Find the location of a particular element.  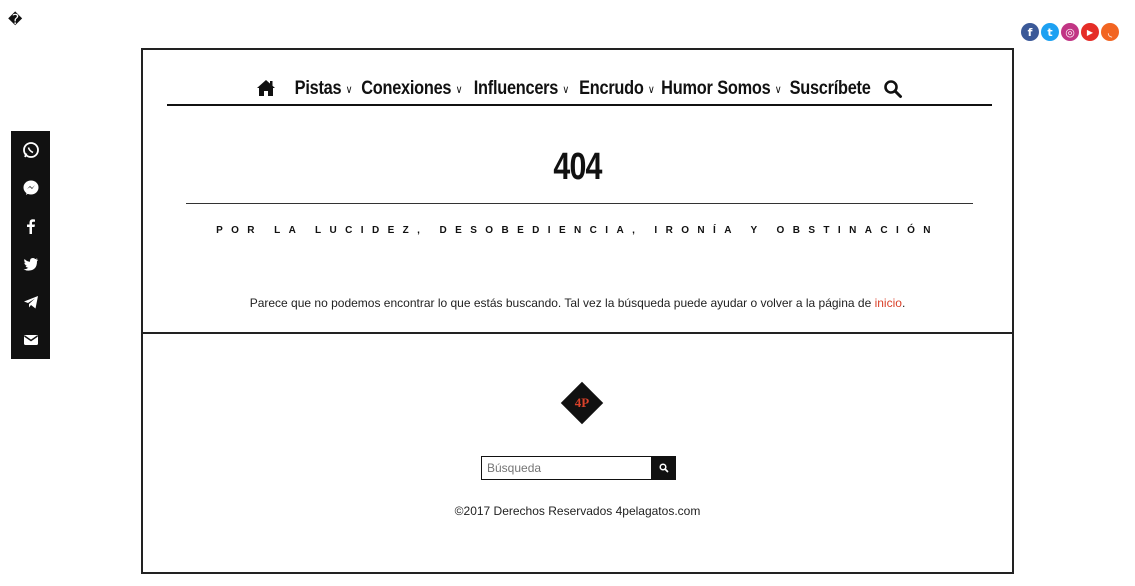

facebook-icon is located at coordinates (30, 226).